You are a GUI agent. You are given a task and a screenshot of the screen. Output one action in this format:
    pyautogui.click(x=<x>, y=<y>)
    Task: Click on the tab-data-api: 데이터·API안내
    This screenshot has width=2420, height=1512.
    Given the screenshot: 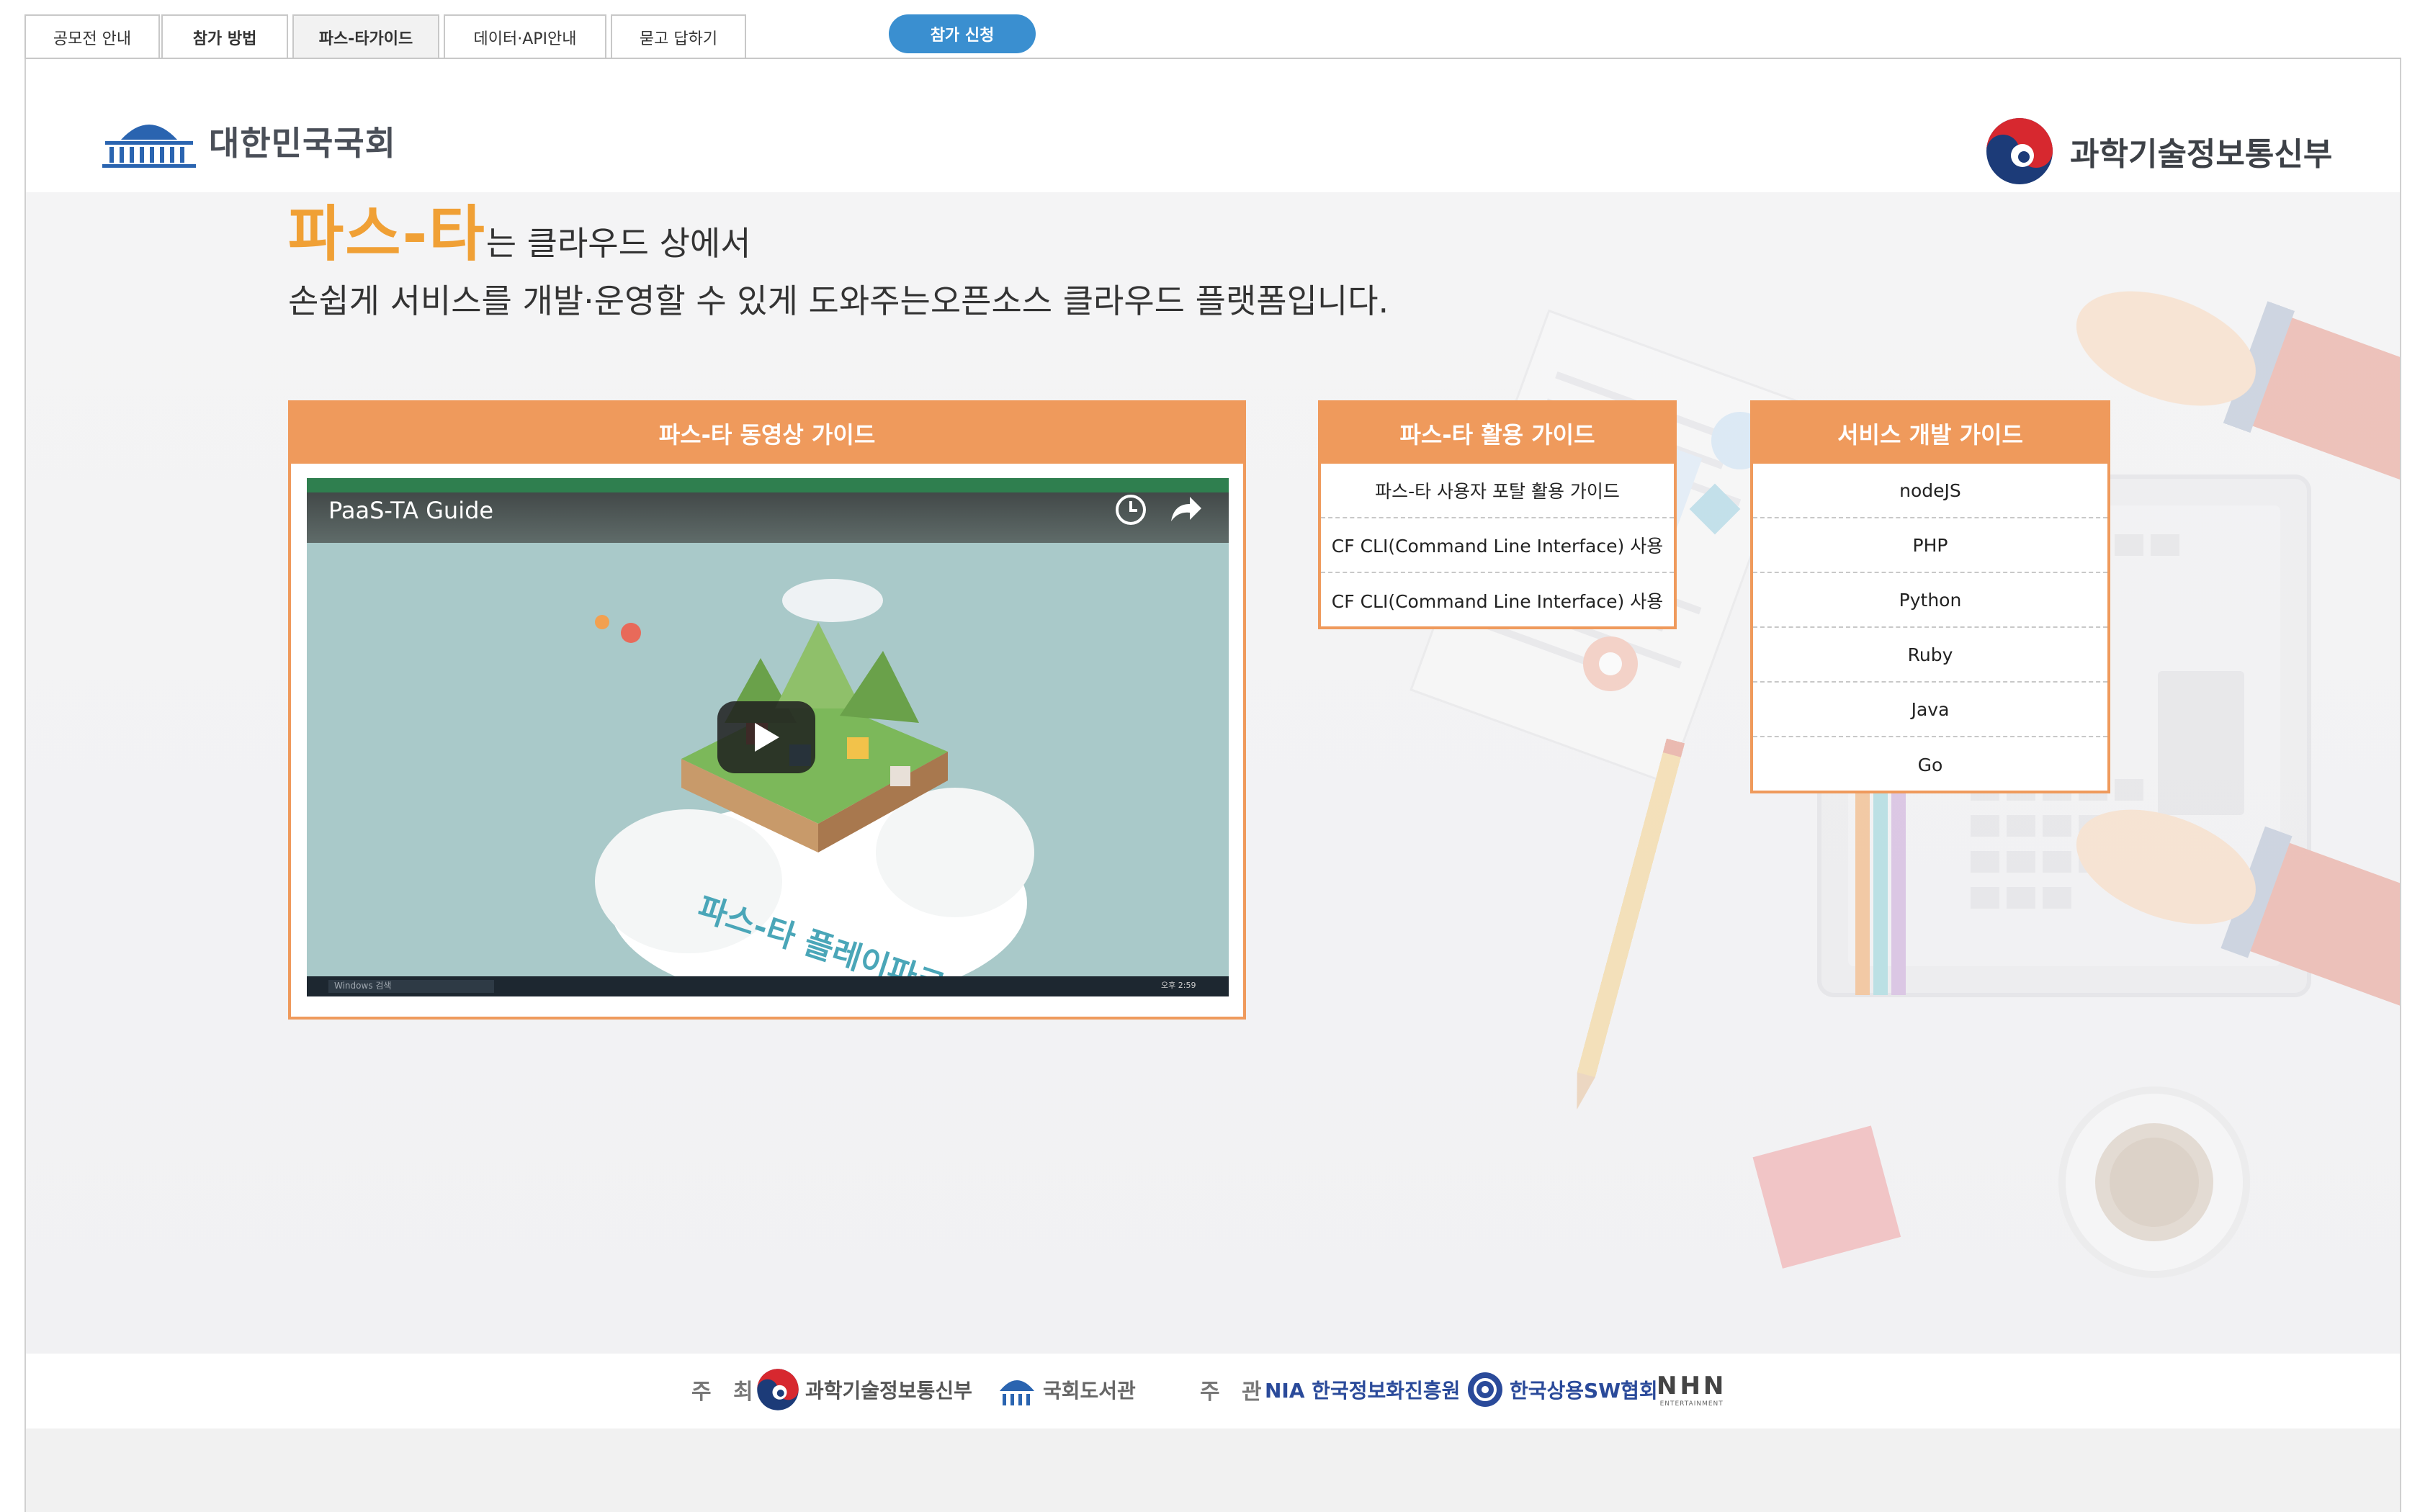 What is the action you would take?
    pyautogui.click(x=525, y=36)
    